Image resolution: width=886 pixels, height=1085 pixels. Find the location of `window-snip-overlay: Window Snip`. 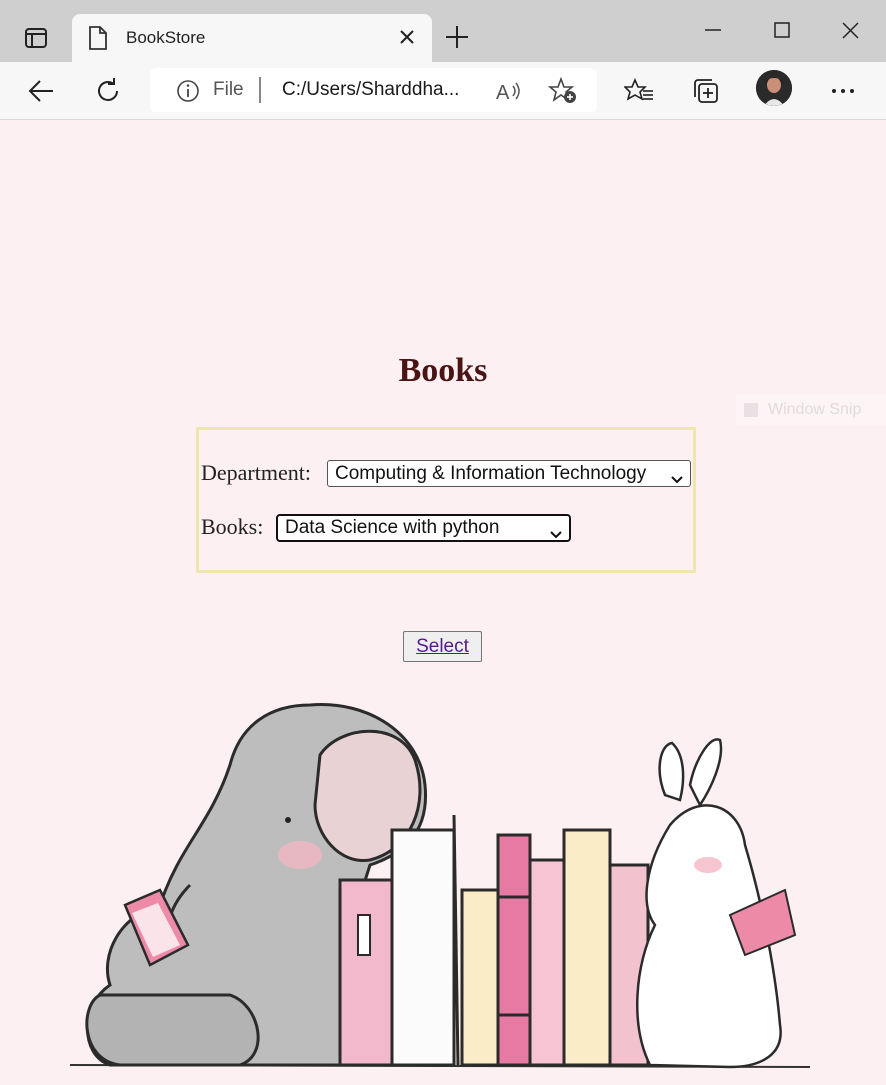

window-snip-overlay: Window Snip is located at coordinates (811, 410).